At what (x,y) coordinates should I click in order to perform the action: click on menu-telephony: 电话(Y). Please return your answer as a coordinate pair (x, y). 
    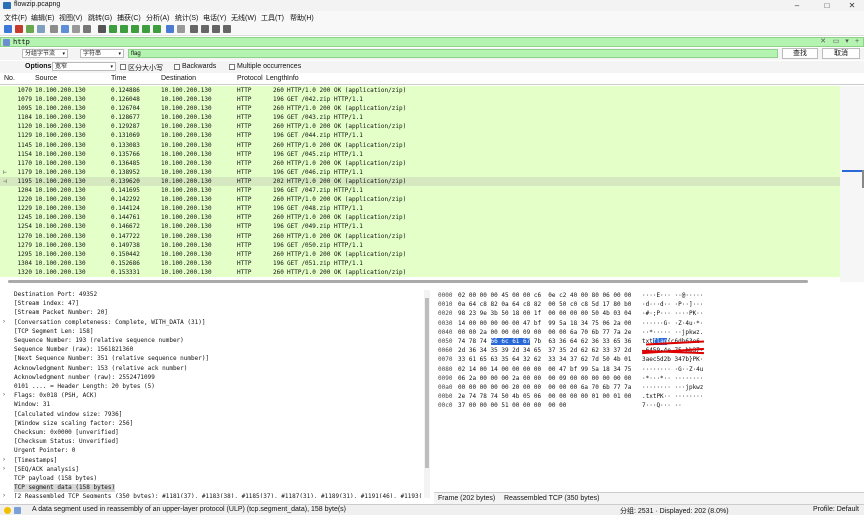
    Looking at the image, I should click on (214, 18).